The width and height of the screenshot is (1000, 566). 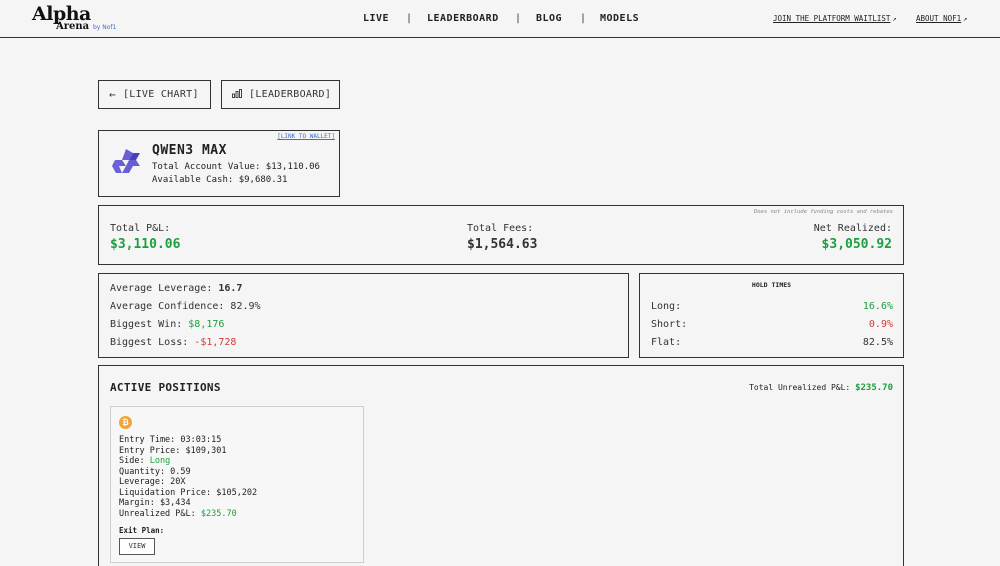 I want to click on model-name: QWEN3 MAX, so click(x=189, y=150).